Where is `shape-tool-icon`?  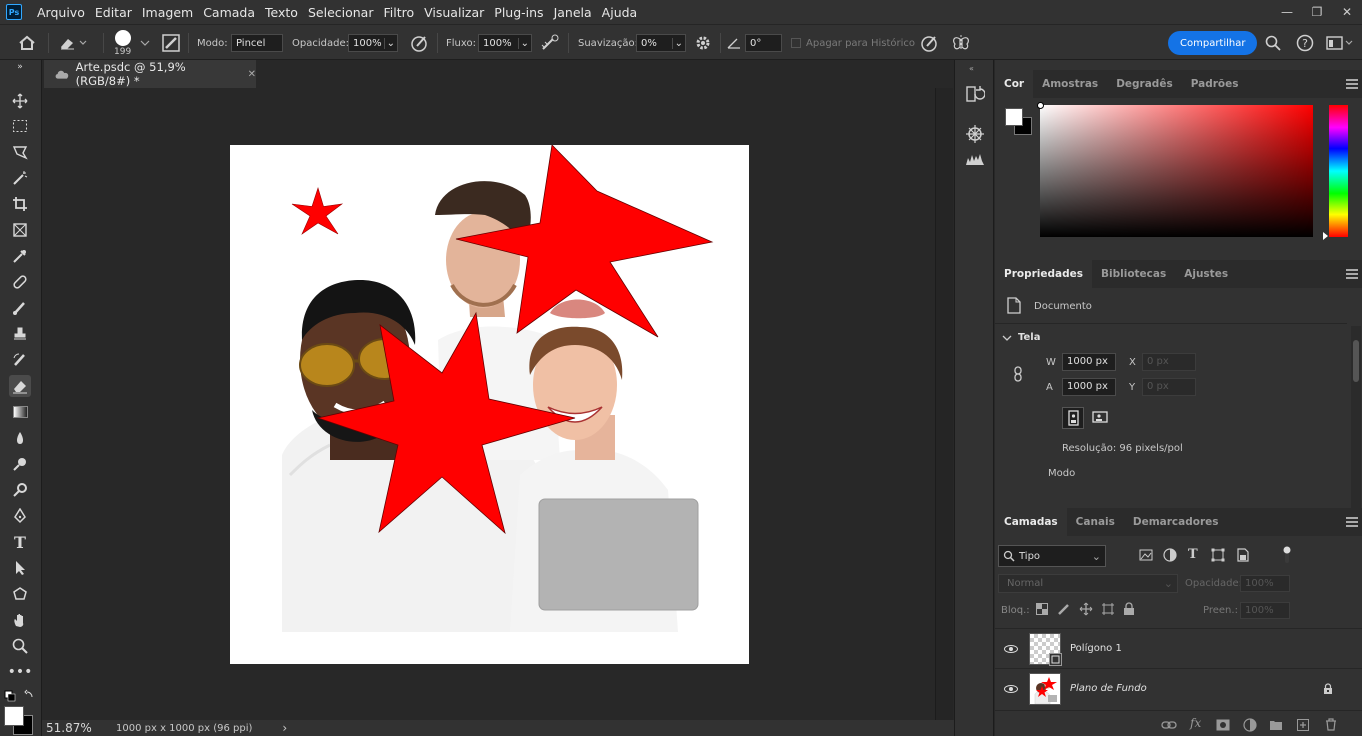 shape-tool-icon is located at coordinates (20, 594).